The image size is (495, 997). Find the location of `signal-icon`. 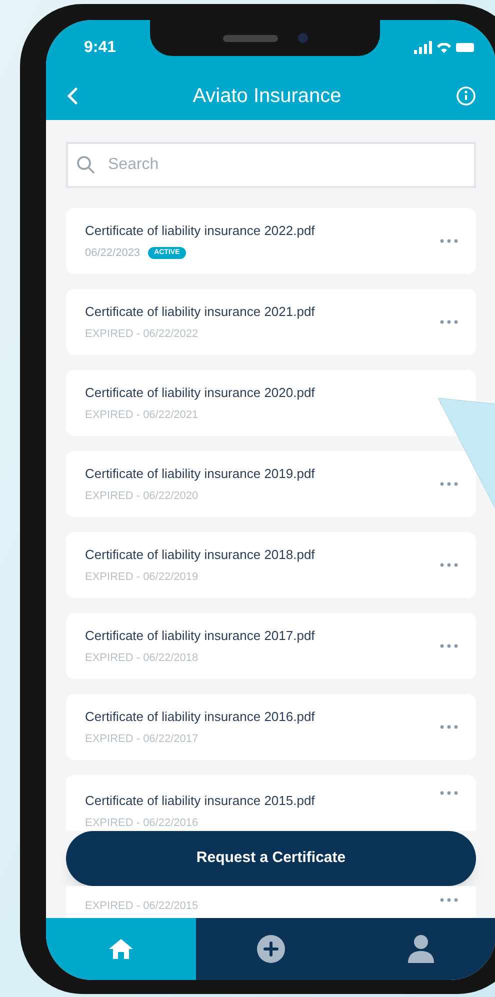

signal-icon is located at coordinates (423, 47).